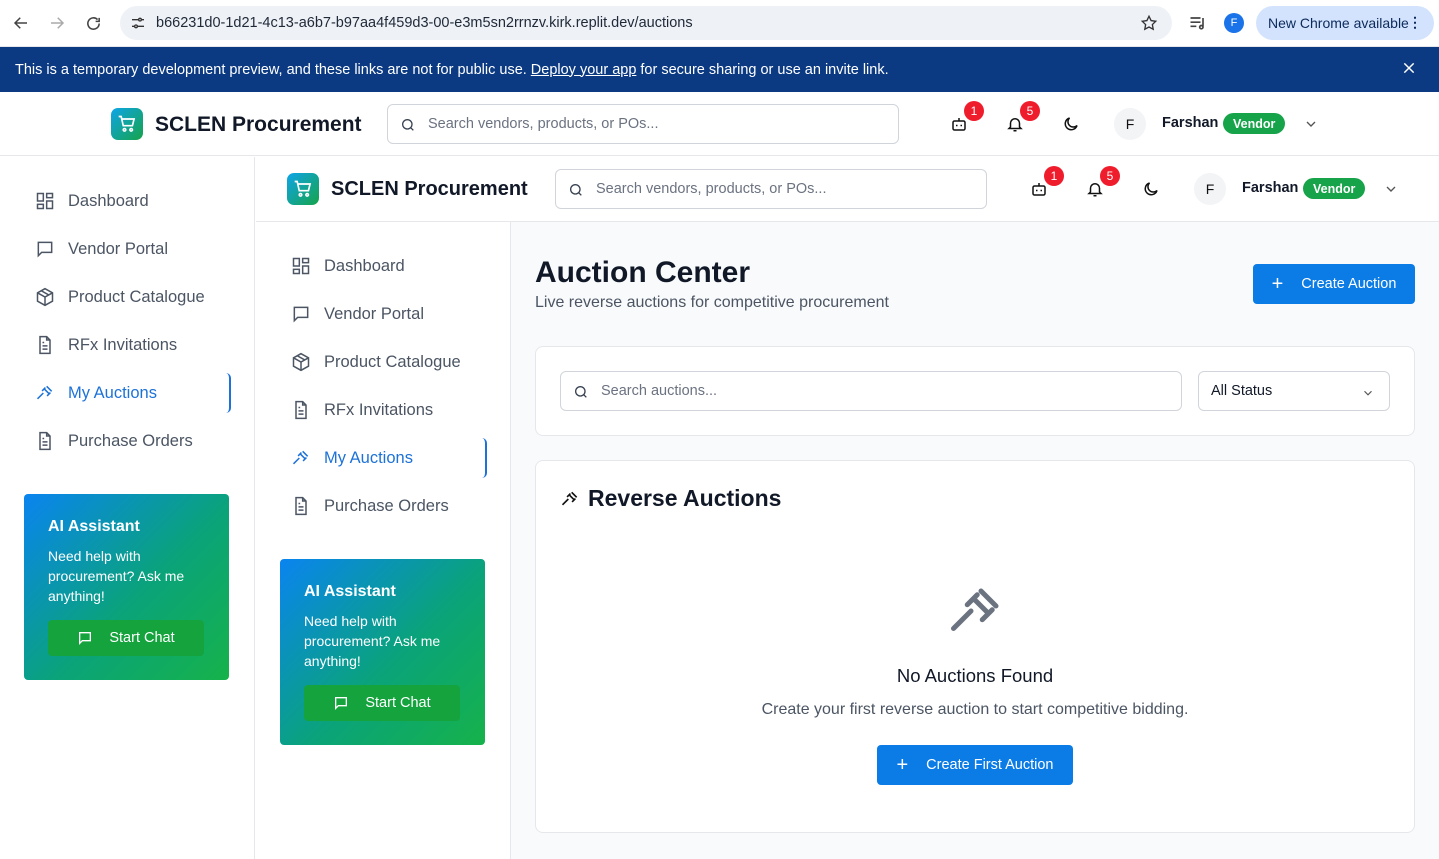 Image resolution: width=1439 pixels, height=859 pixels. Describe the element at coordinates (21, 23) in the screenshot. I see `back-icon` at that location.